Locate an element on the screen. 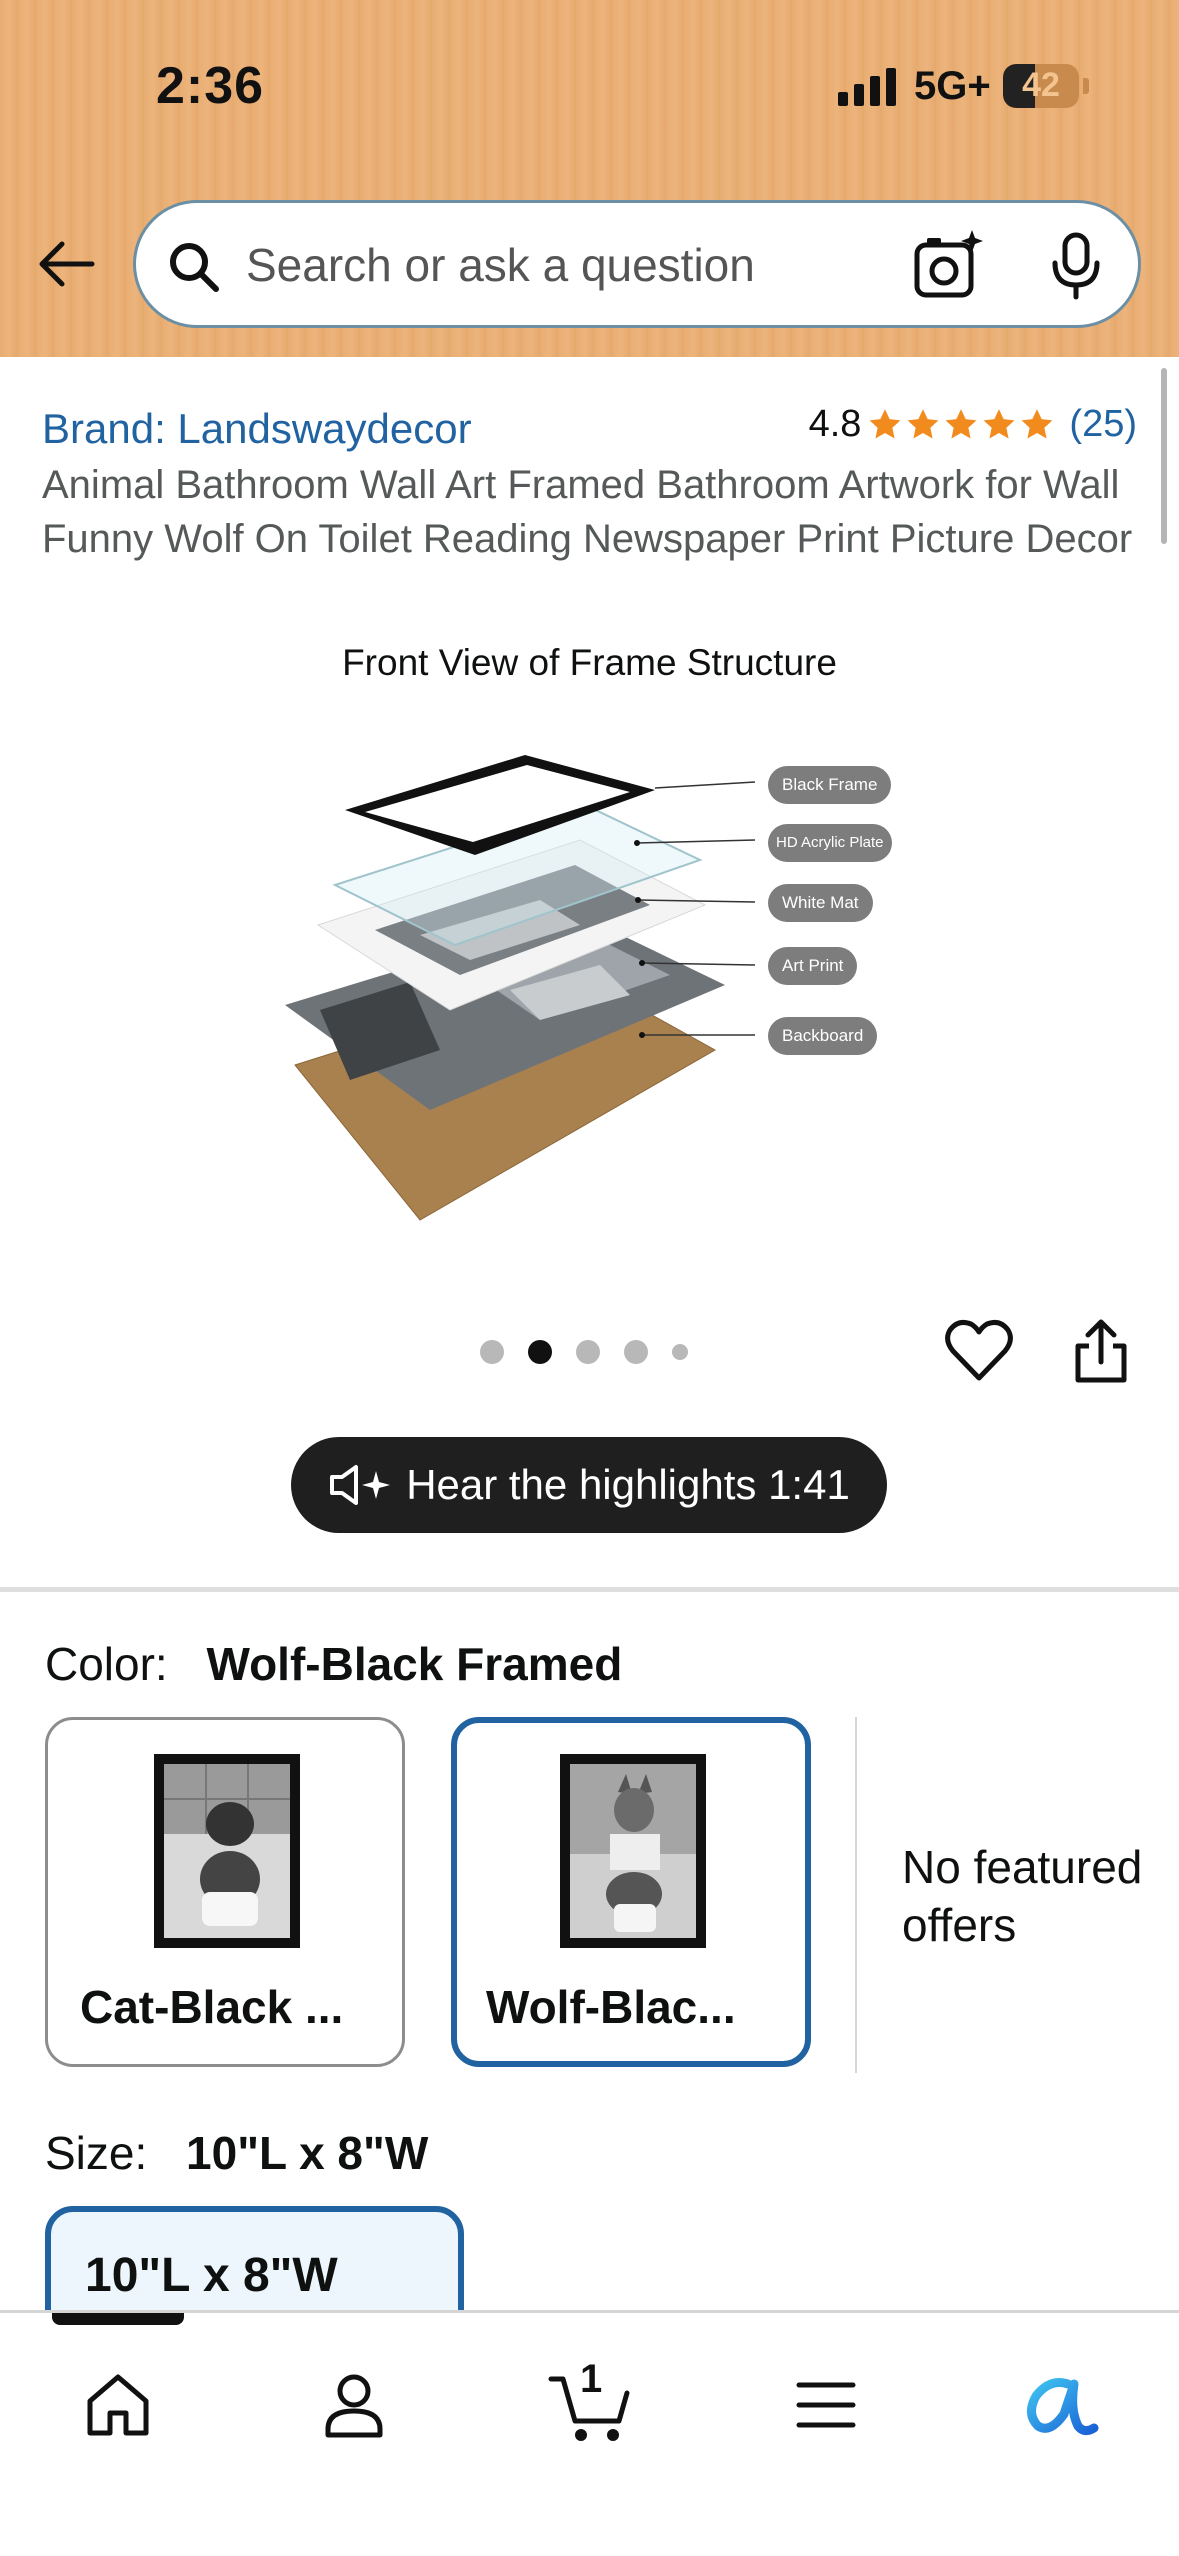 This screenshot has height=2556, width=1179. search-bar is located at coordinates (637, 264).